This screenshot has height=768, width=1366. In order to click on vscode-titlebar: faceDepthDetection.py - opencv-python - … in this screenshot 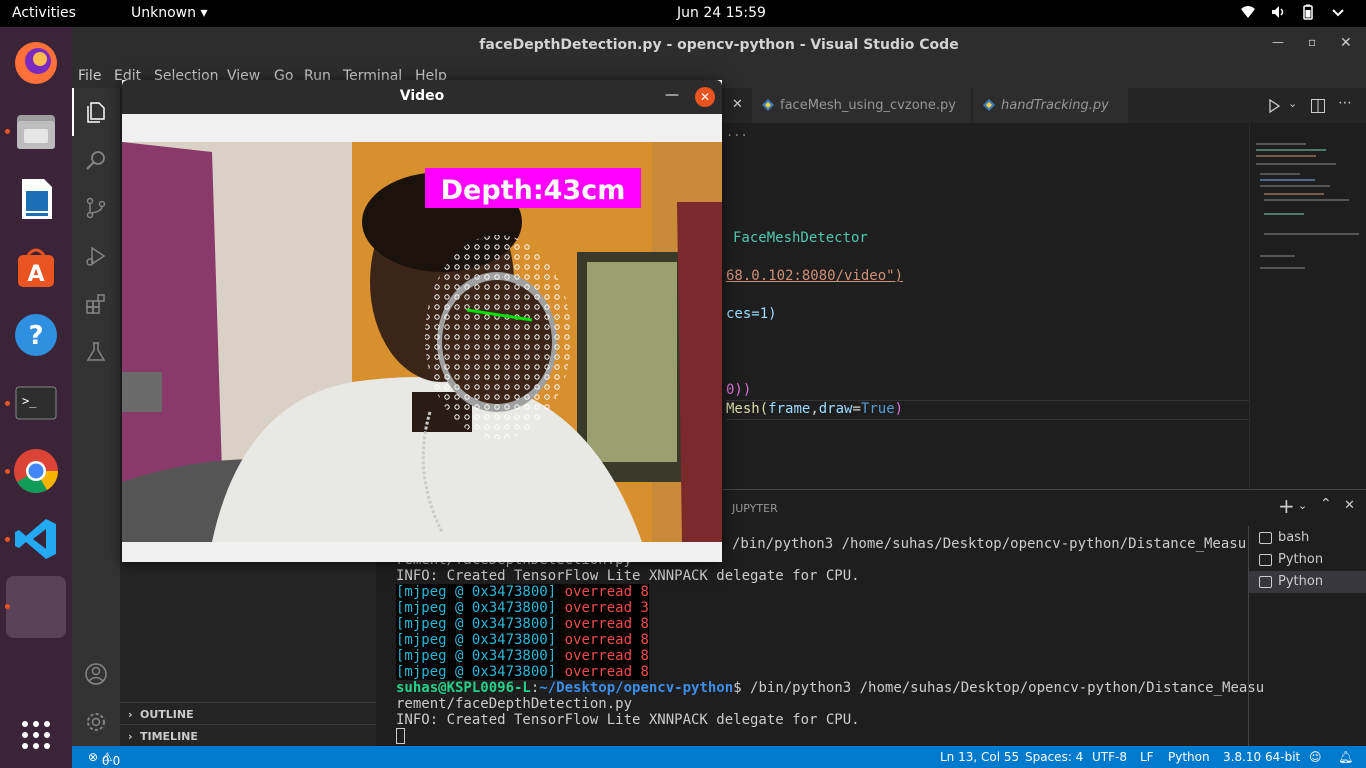, I will do `click(719, 45)`.